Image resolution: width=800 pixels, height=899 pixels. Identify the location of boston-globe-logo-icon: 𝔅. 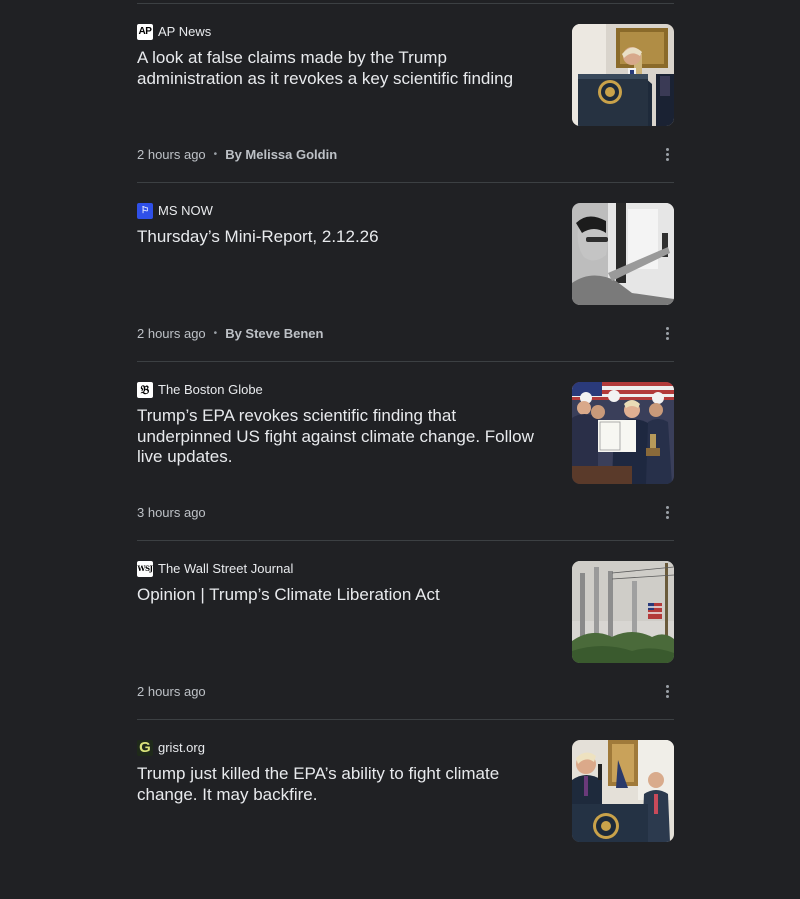
(145, 390).